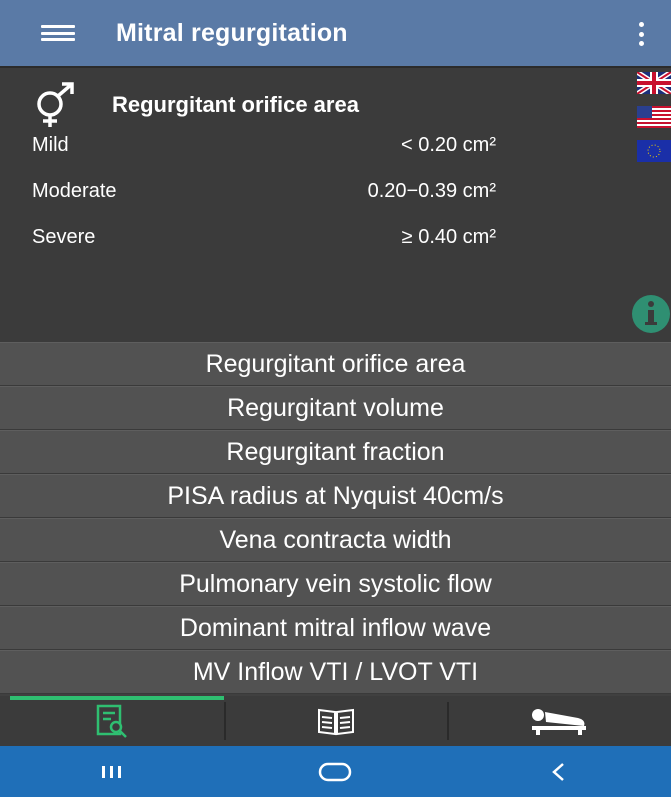 This screenshot has height=797, width=671. I want to click on parameter-item: Vena contracta width, so click(335, 540).